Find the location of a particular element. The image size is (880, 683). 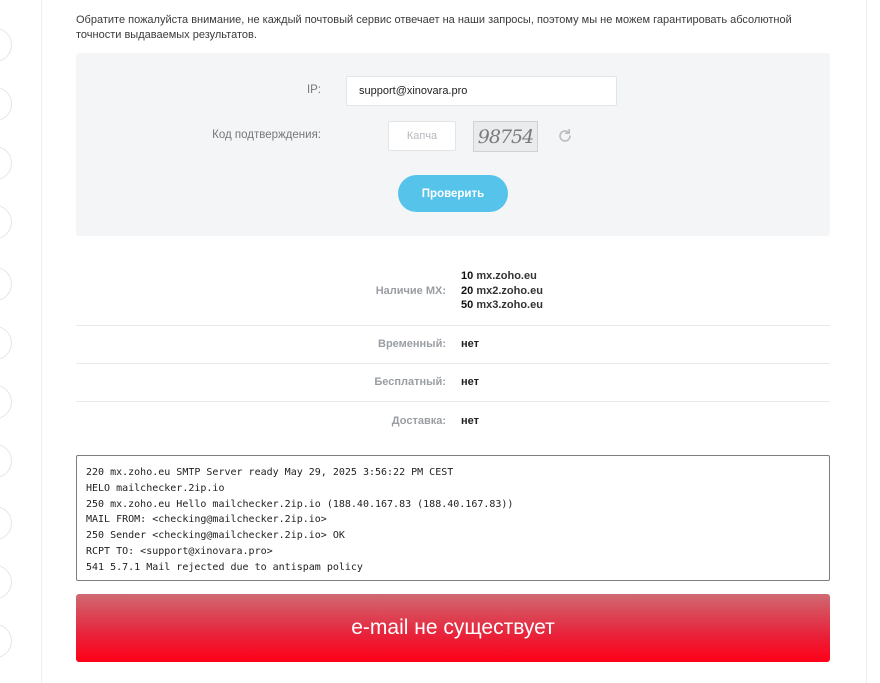

free-value: нет is located at coordinates (470, 382).